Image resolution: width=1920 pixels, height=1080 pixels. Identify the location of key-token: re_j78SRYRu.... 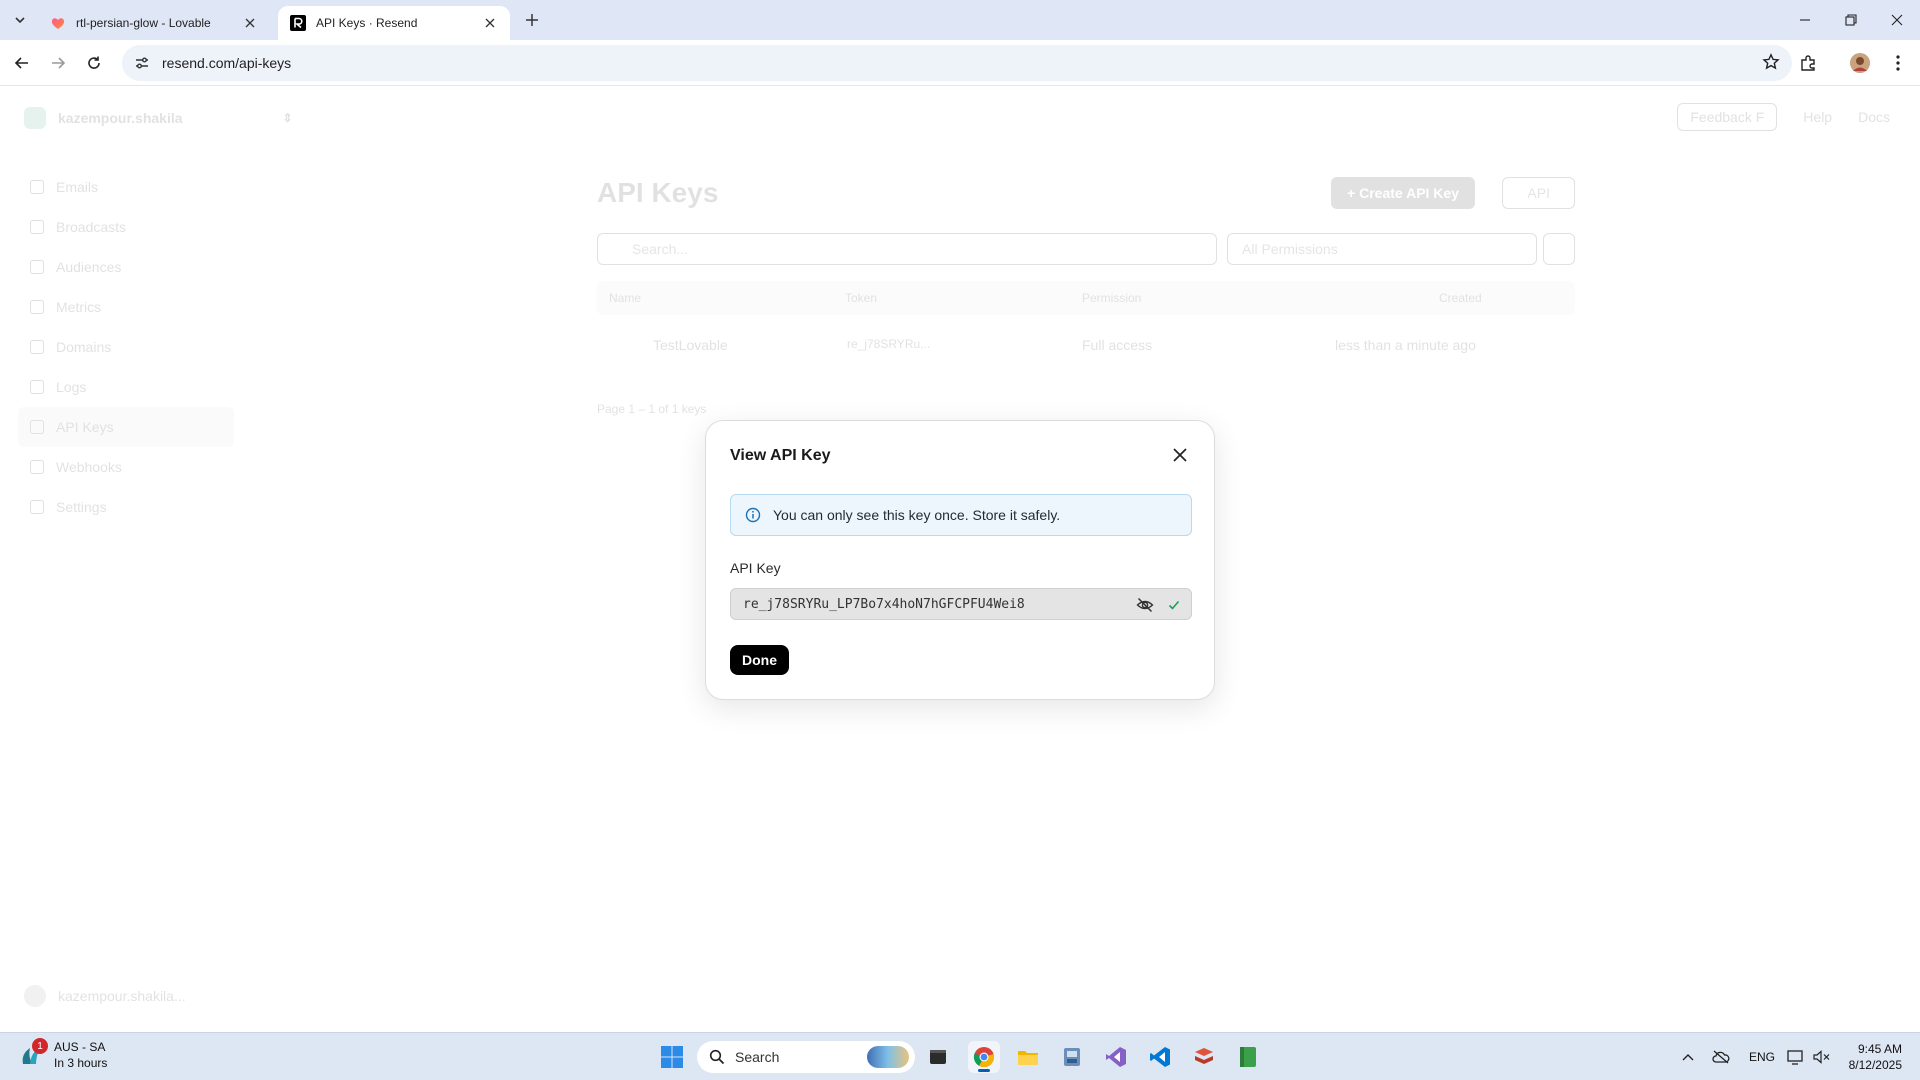
(889, 344).